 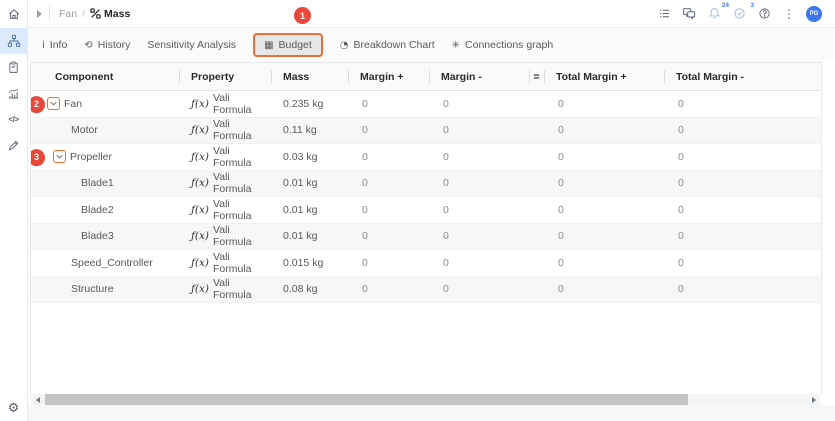 What do you see at coordinates (95, 13) in the screenshot?
I see `mass-property-icon` at bounding box center [95, 13].